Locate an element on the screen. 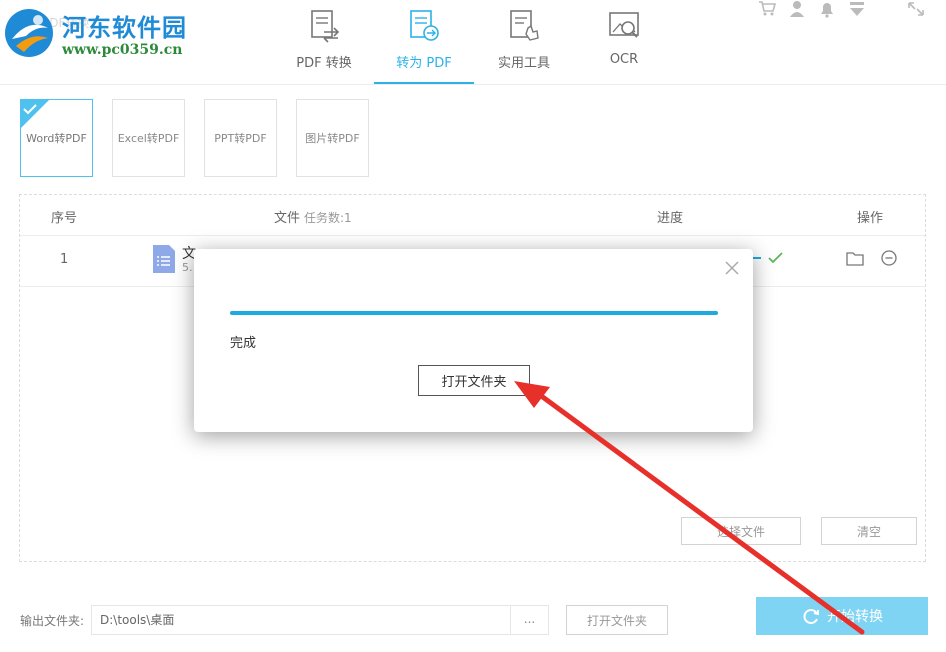 The height and width of the screenshot is (652, 946). progress-fill is located at coordinates (474, 313).